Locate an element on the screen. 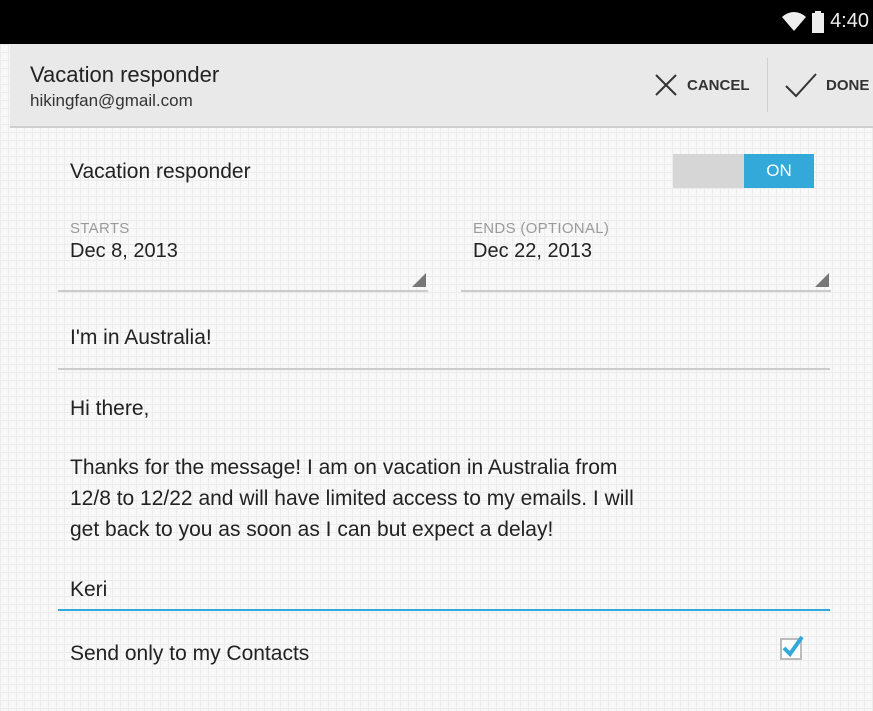 The height and width of the screenshot is (711, 873). status-bar: 4:40 is located at coordinates (436, 22).